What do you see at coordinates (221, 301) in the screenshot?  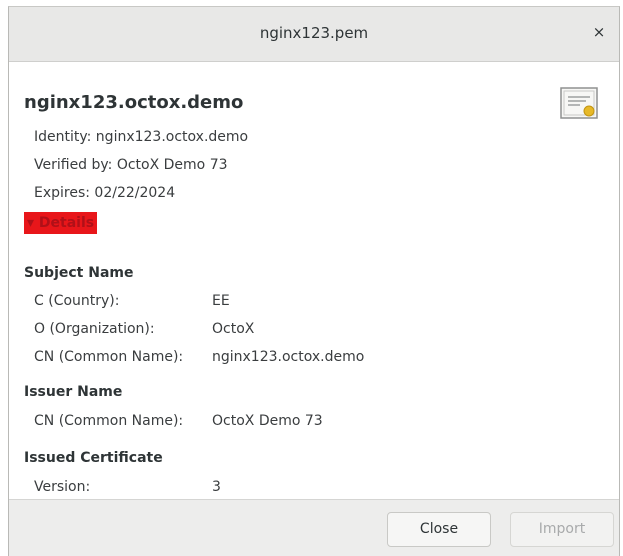 I see `subject-country-value: EE` at bounding box center [221, 301].